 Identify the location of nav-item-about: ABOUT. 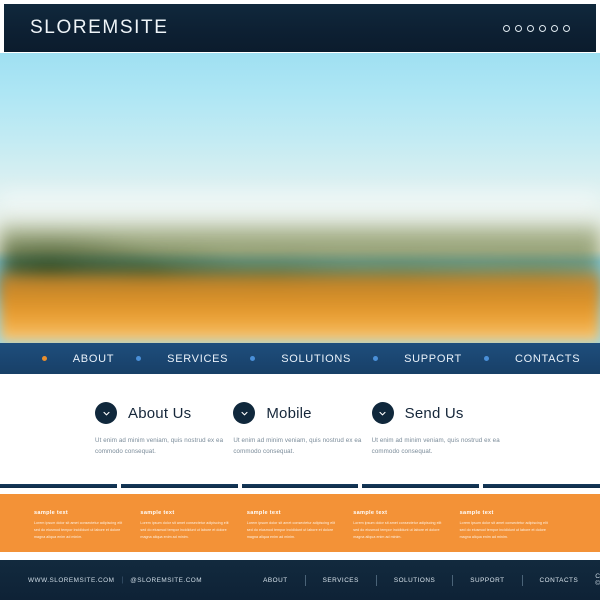
(67, 359).